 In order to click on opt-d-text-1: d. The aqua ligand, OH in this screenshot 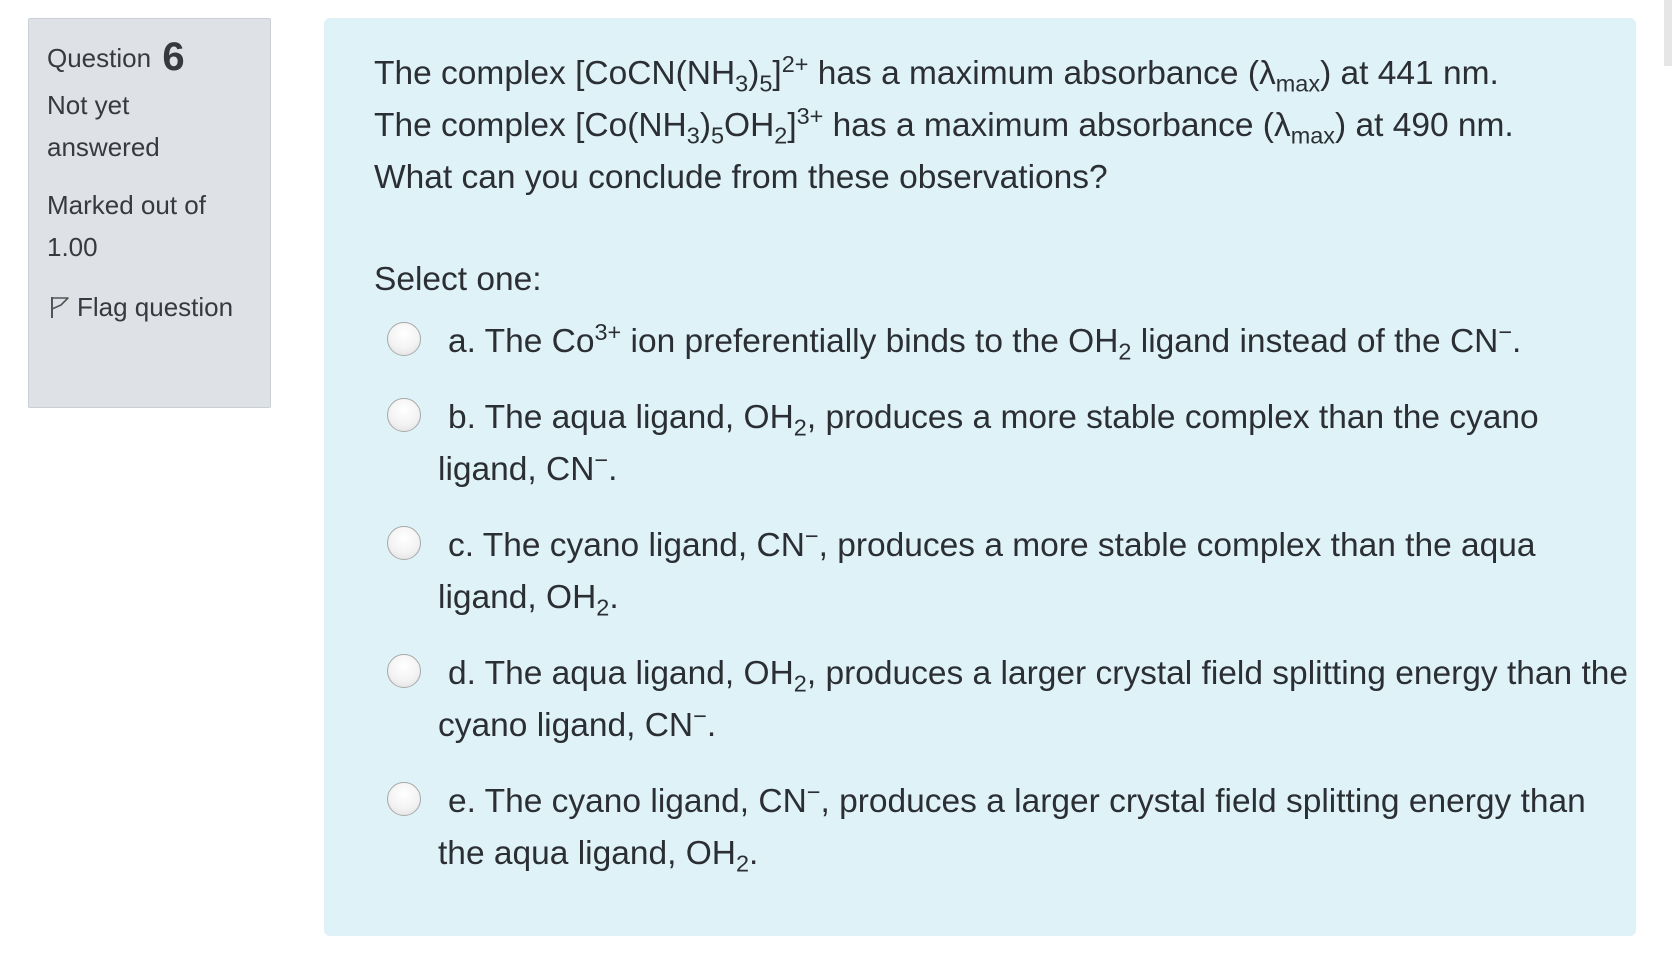, I will do `click(621, 673)`.